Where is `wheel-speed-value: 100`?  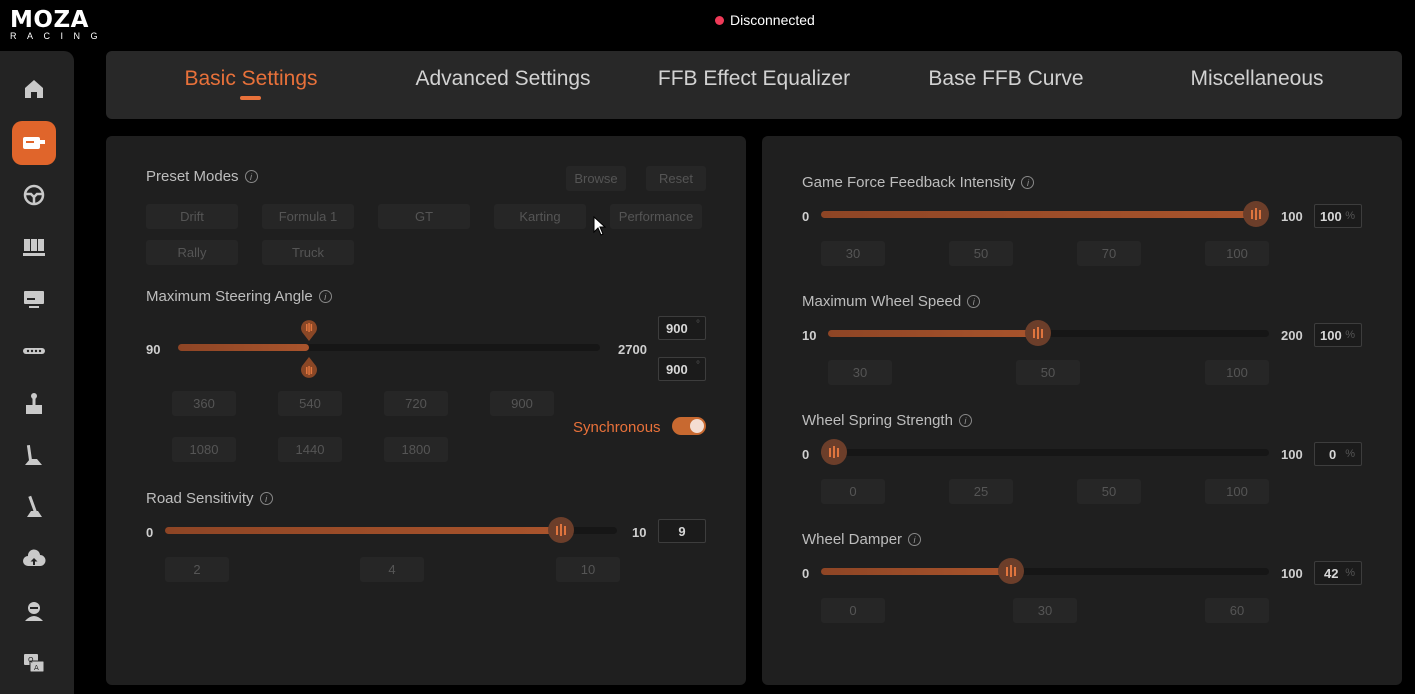 wheel-speed-value: 100 is located at coordinates (1331, 335).